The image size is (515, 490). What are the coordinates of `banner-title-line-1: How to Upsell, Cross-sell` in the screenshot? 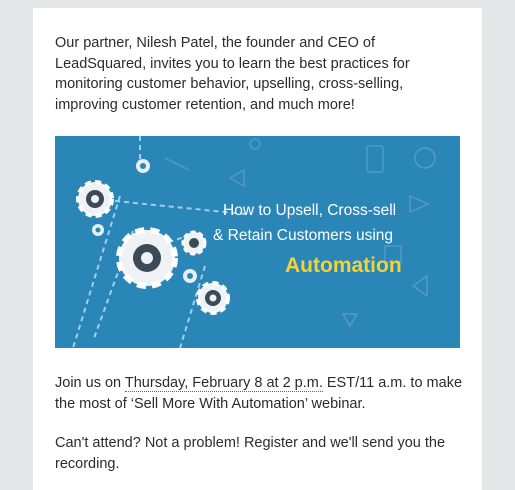 It's located at (310, 210).